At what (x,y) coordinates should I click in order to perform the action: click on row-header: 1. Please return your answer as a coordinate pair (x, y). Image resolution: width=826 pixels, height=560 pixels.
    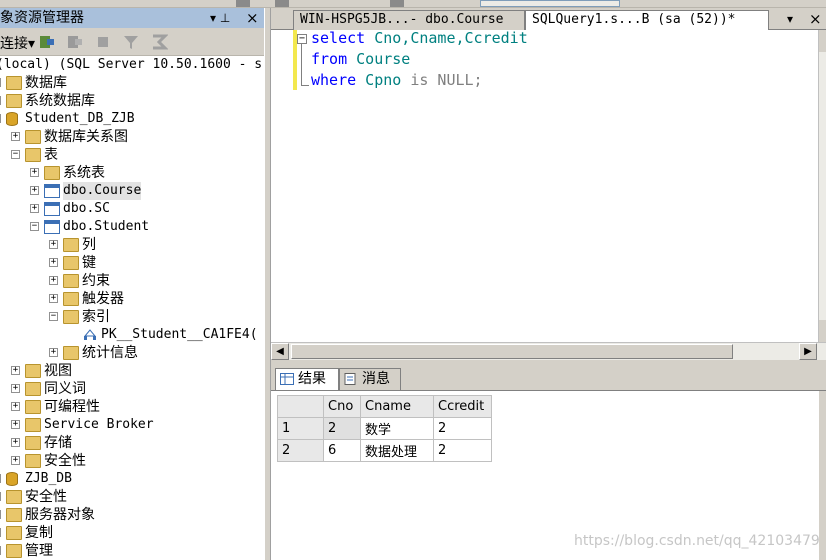
    Looking at the image, I should click on (300, 428).